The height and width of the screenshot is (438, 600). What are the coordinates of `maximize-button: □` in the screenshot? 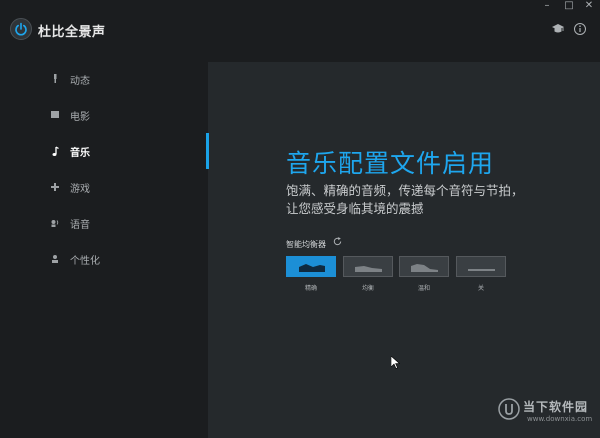 It's located at (569, 6).